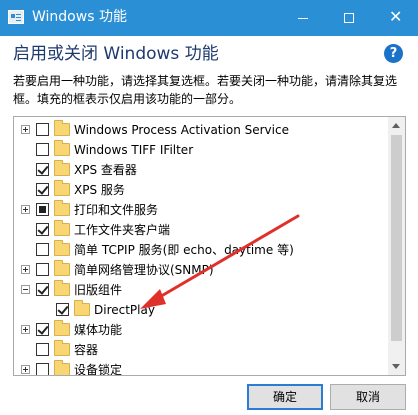  What do you see at coordinates (99, 190) in the screenshot?
I see `feature-label: XPS 服务` at bounding box center [99, 190].